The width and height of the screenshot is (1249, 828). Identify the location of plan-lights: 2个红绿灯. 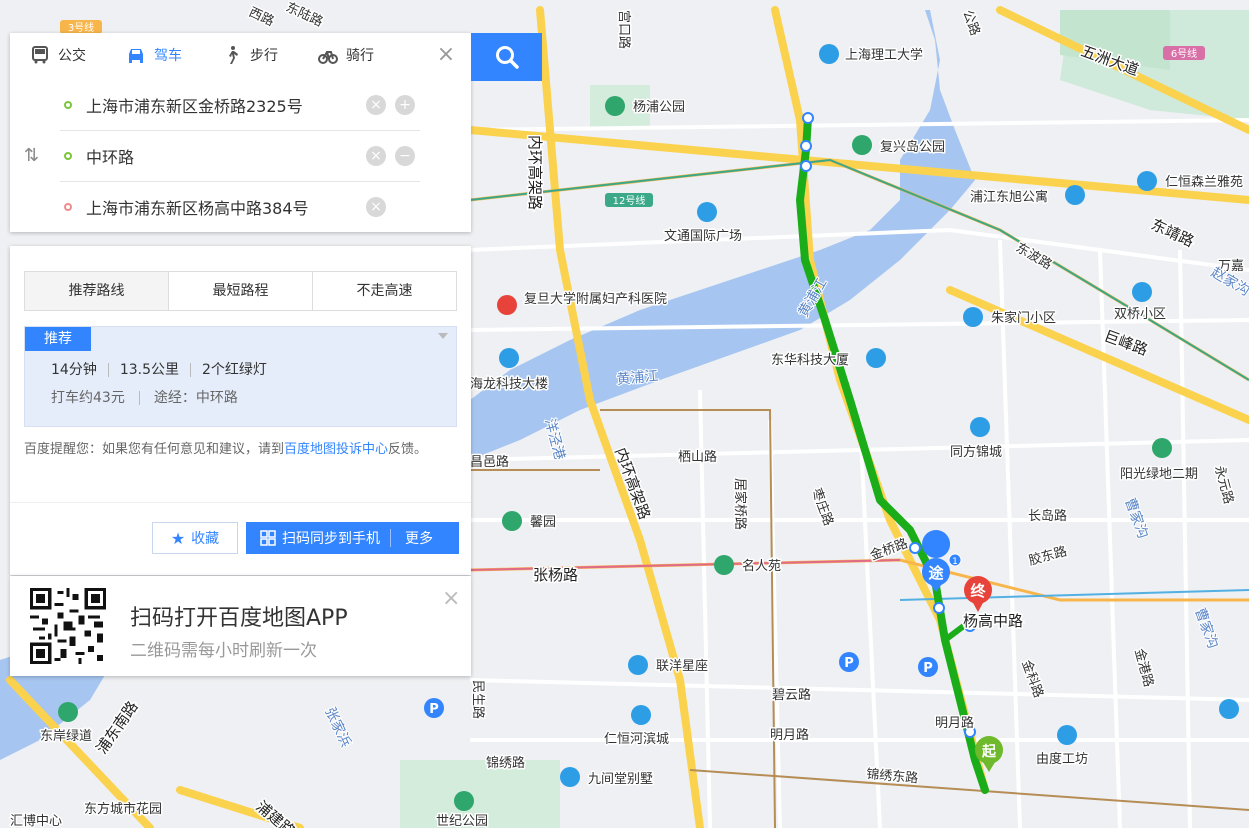
(234, 370).